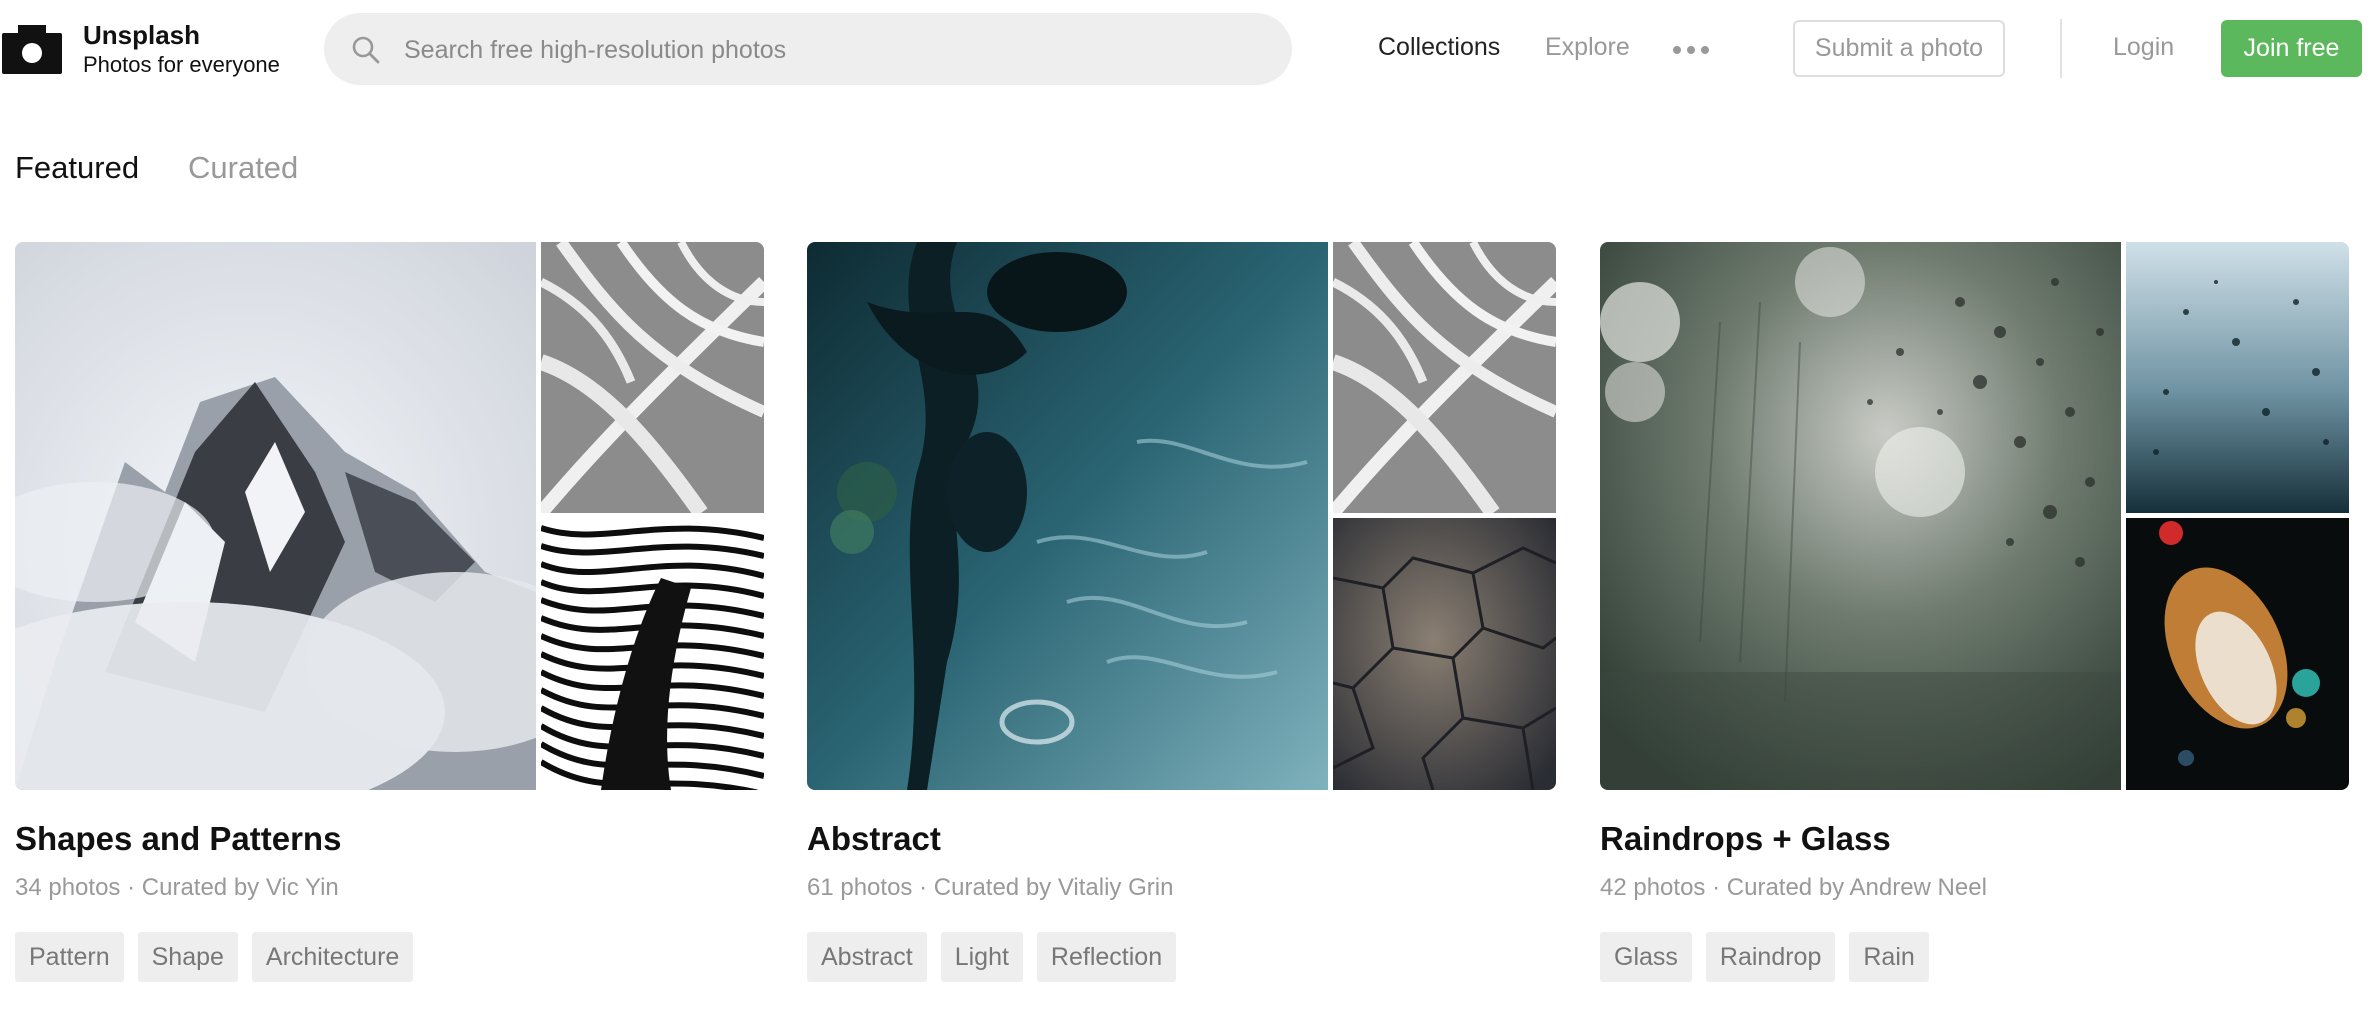  Describe the element at coordinates (77, 168) in the screenshot. I see `tab-featured: Featured` at that location.